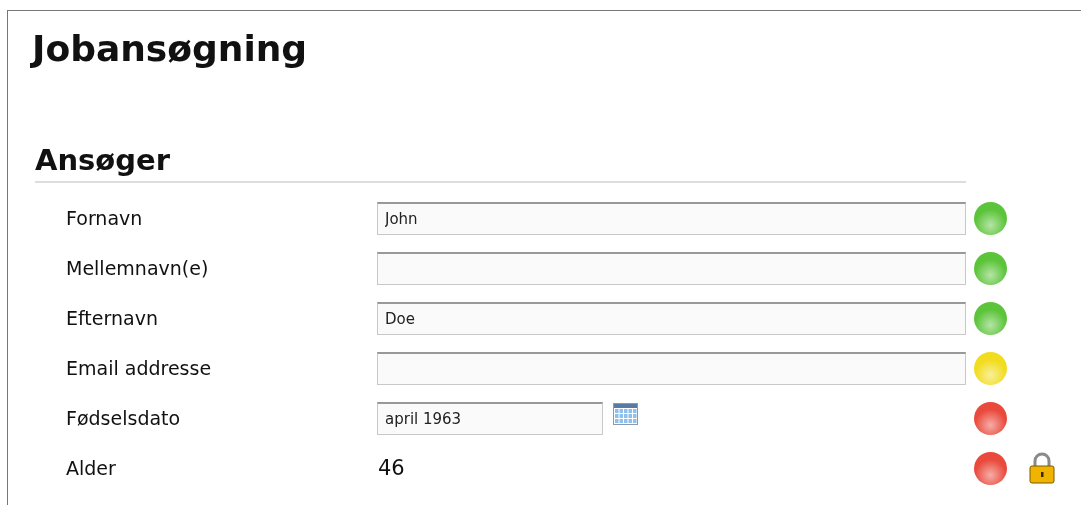 This screenshot has width=1081, height=505. Describe the element at coordinates (170, 49) in the screenshot. I see `page-title: Jobansøgning` at that location.